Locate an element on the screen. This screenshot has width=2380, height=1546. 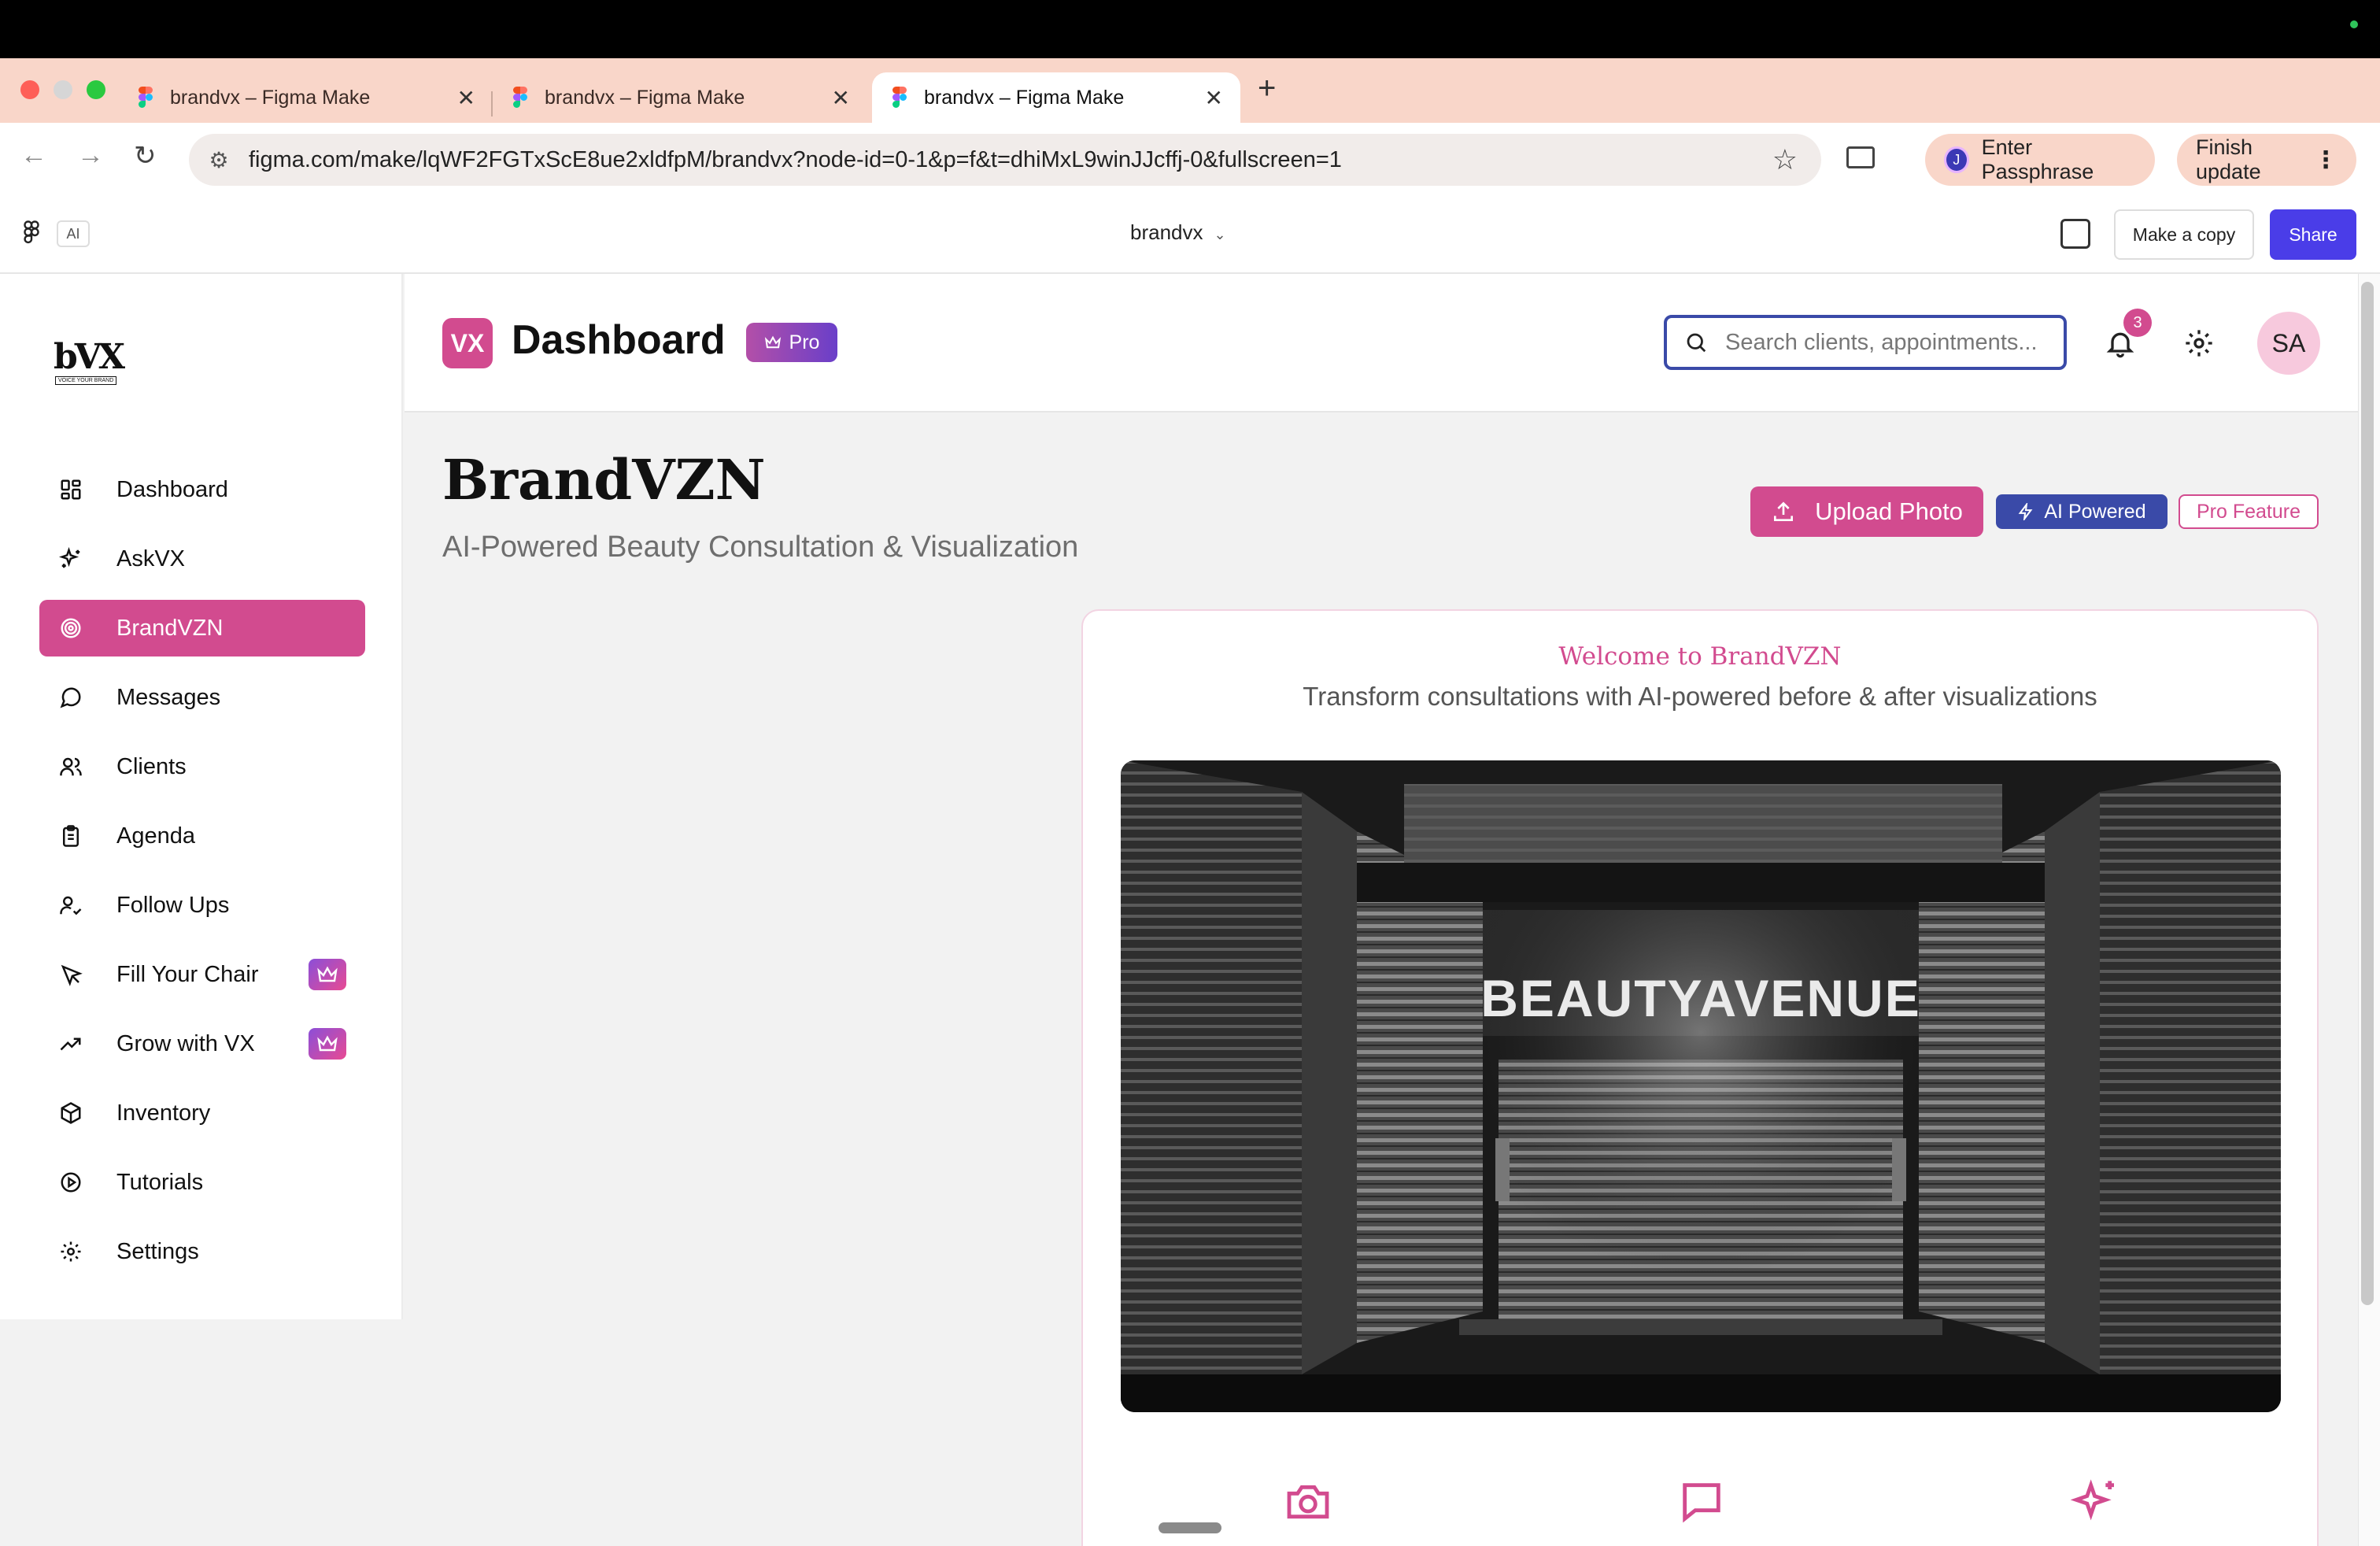
sidebar-item-brandvzn: BrandVZN is located at coordinates (202, 628).